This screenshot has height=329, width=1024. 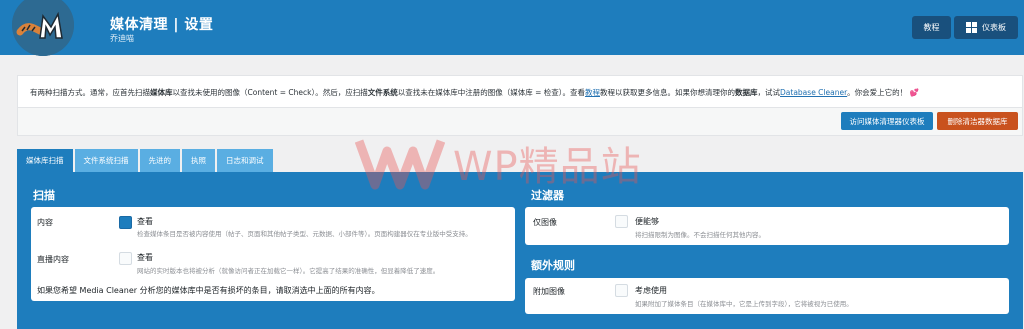 I want to click on live-content-checkbox, so click(x=125, y=258).